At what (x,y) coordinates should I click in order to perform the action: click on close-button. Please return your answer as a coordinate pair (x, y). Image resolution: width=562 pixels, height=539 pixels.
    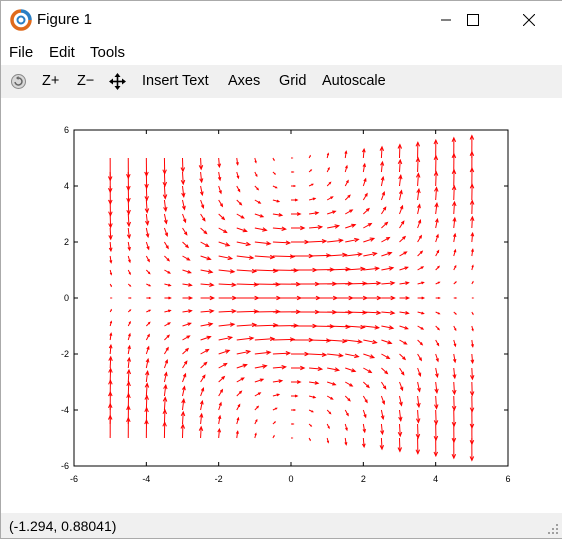
    Looking at the image, I should click on (529, 20).